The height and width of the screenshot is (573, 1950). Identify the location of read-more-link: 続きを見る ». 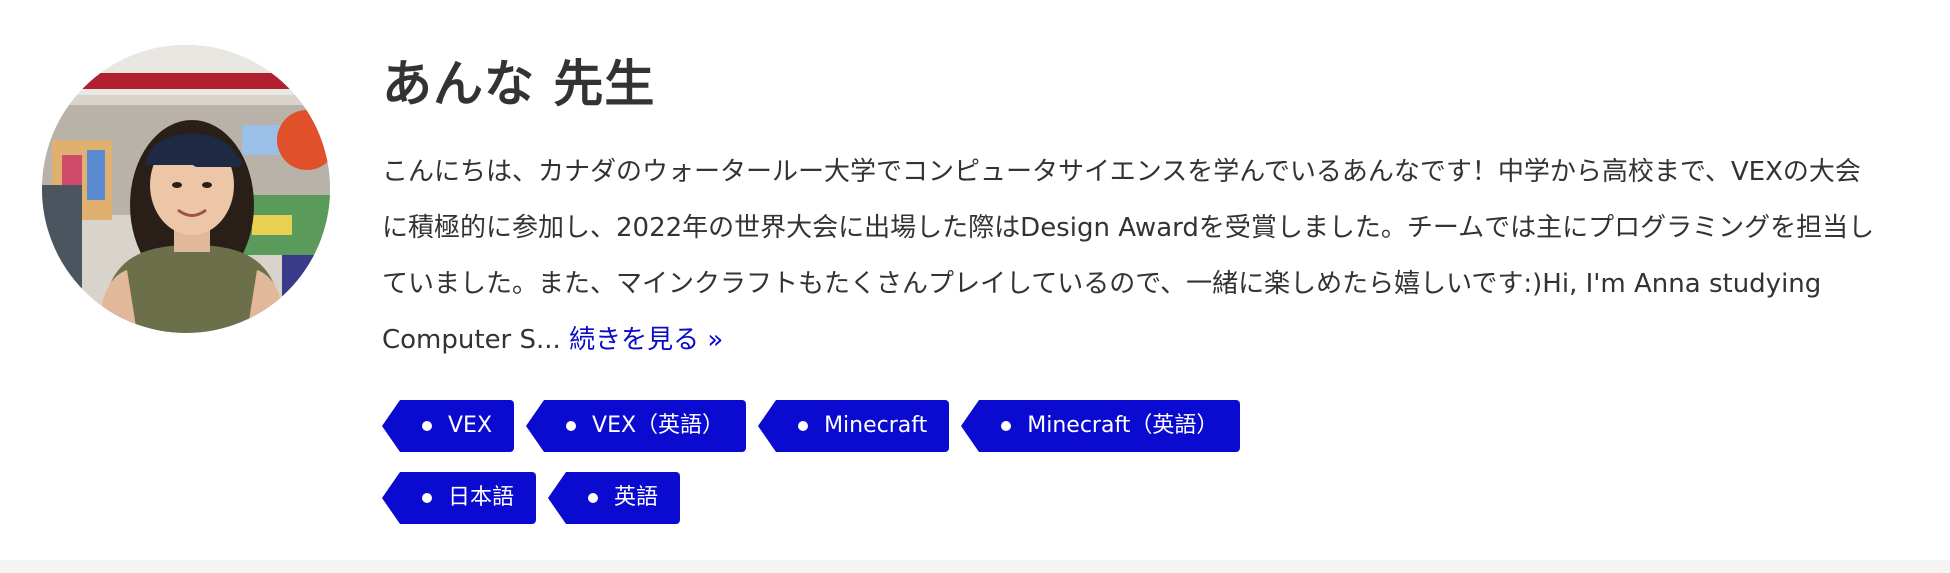
(646, 340).